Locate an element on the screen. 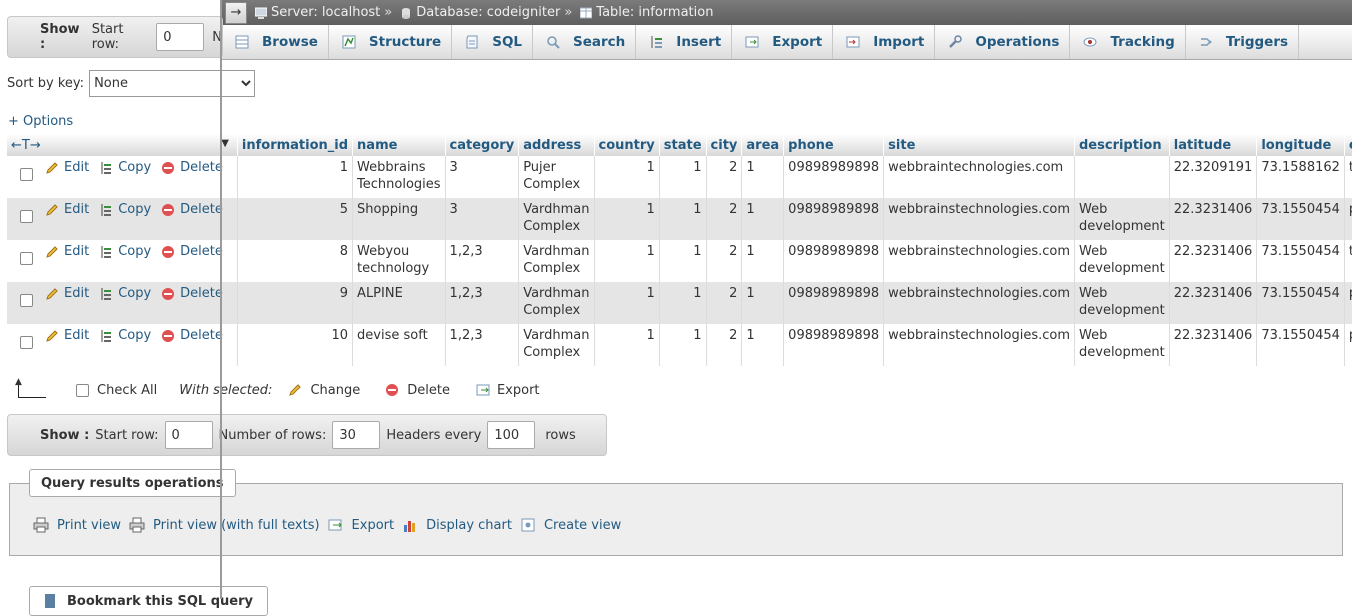  check-all-checkbox is located at coordinates (82, 390).